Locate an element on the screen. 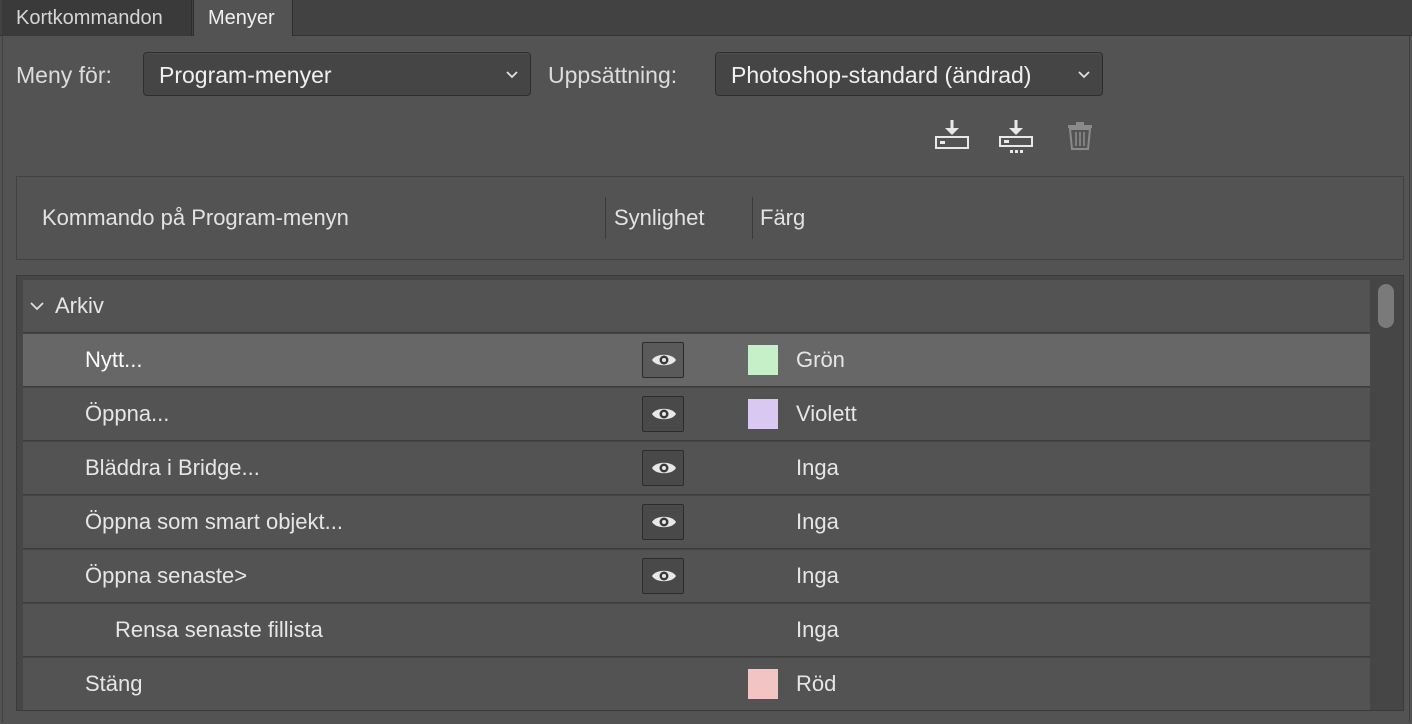  command-name: Rensa senaste fillista is located at coordinates (219, 629).